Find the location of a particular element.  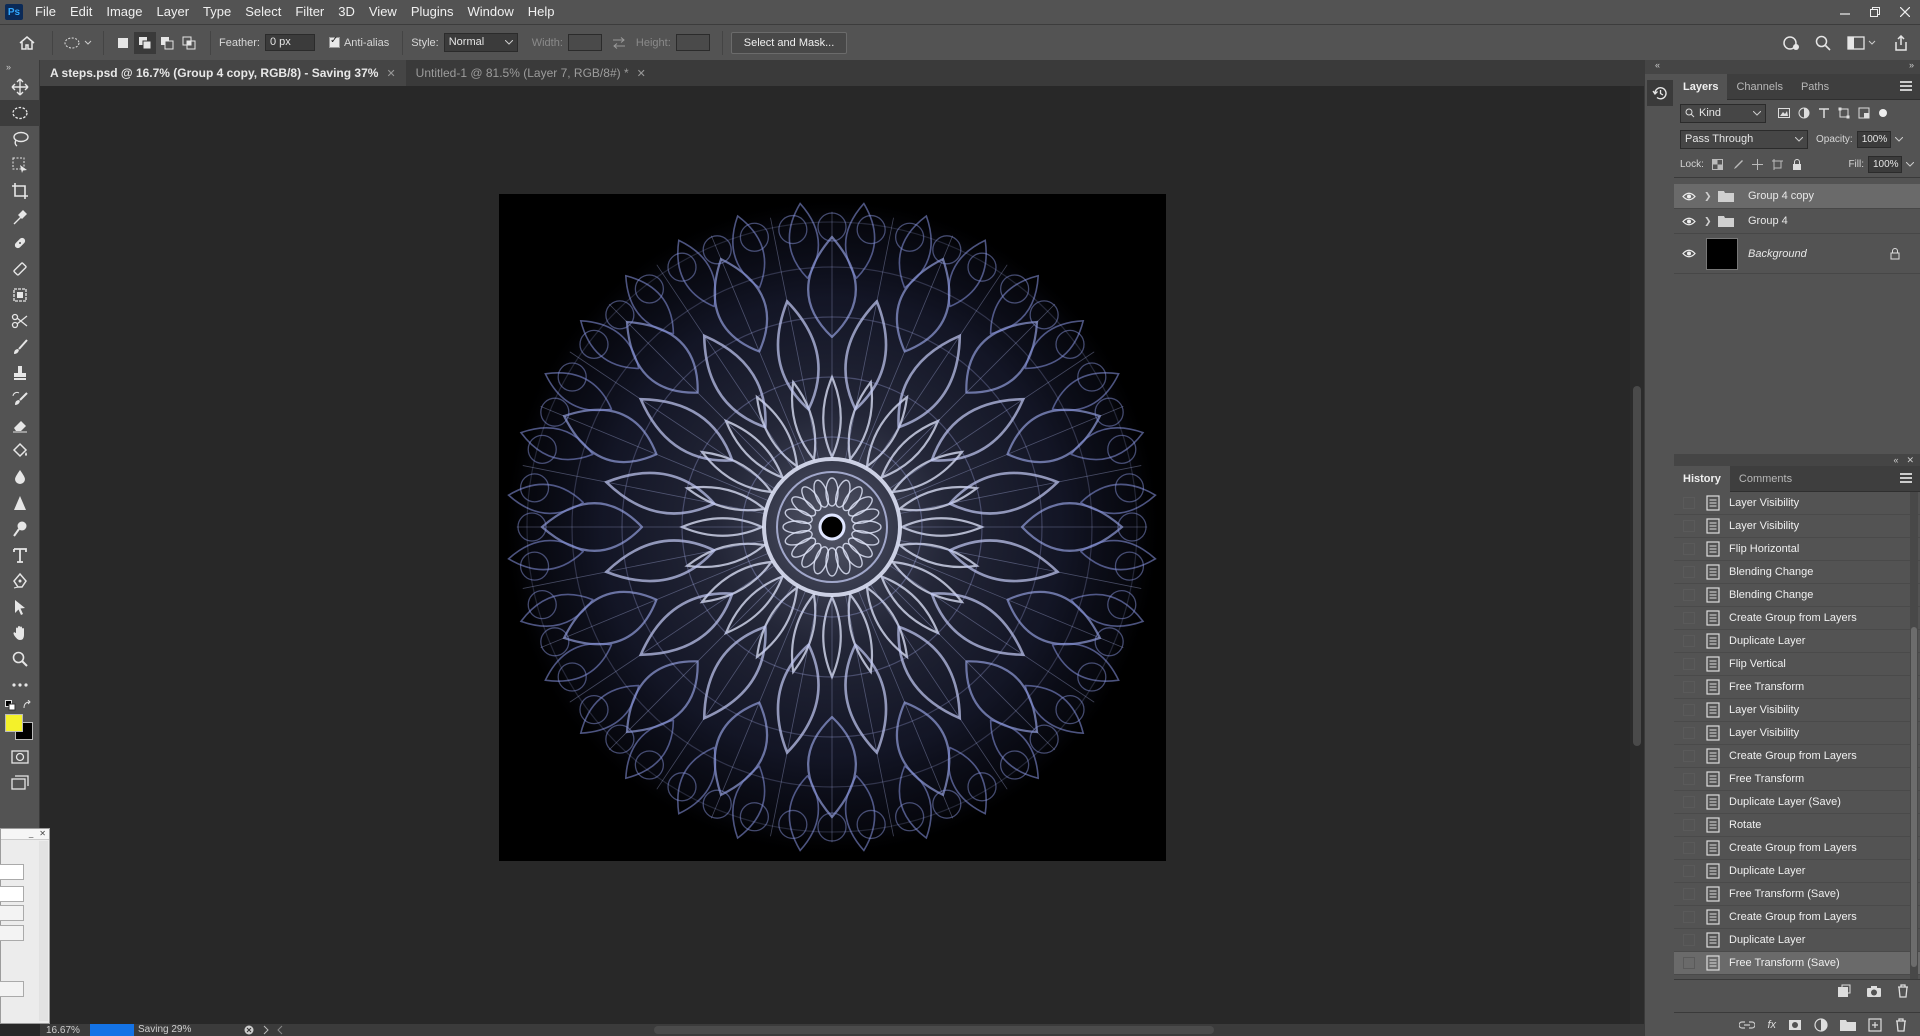

search-button is located at coordinates (1823, 43).